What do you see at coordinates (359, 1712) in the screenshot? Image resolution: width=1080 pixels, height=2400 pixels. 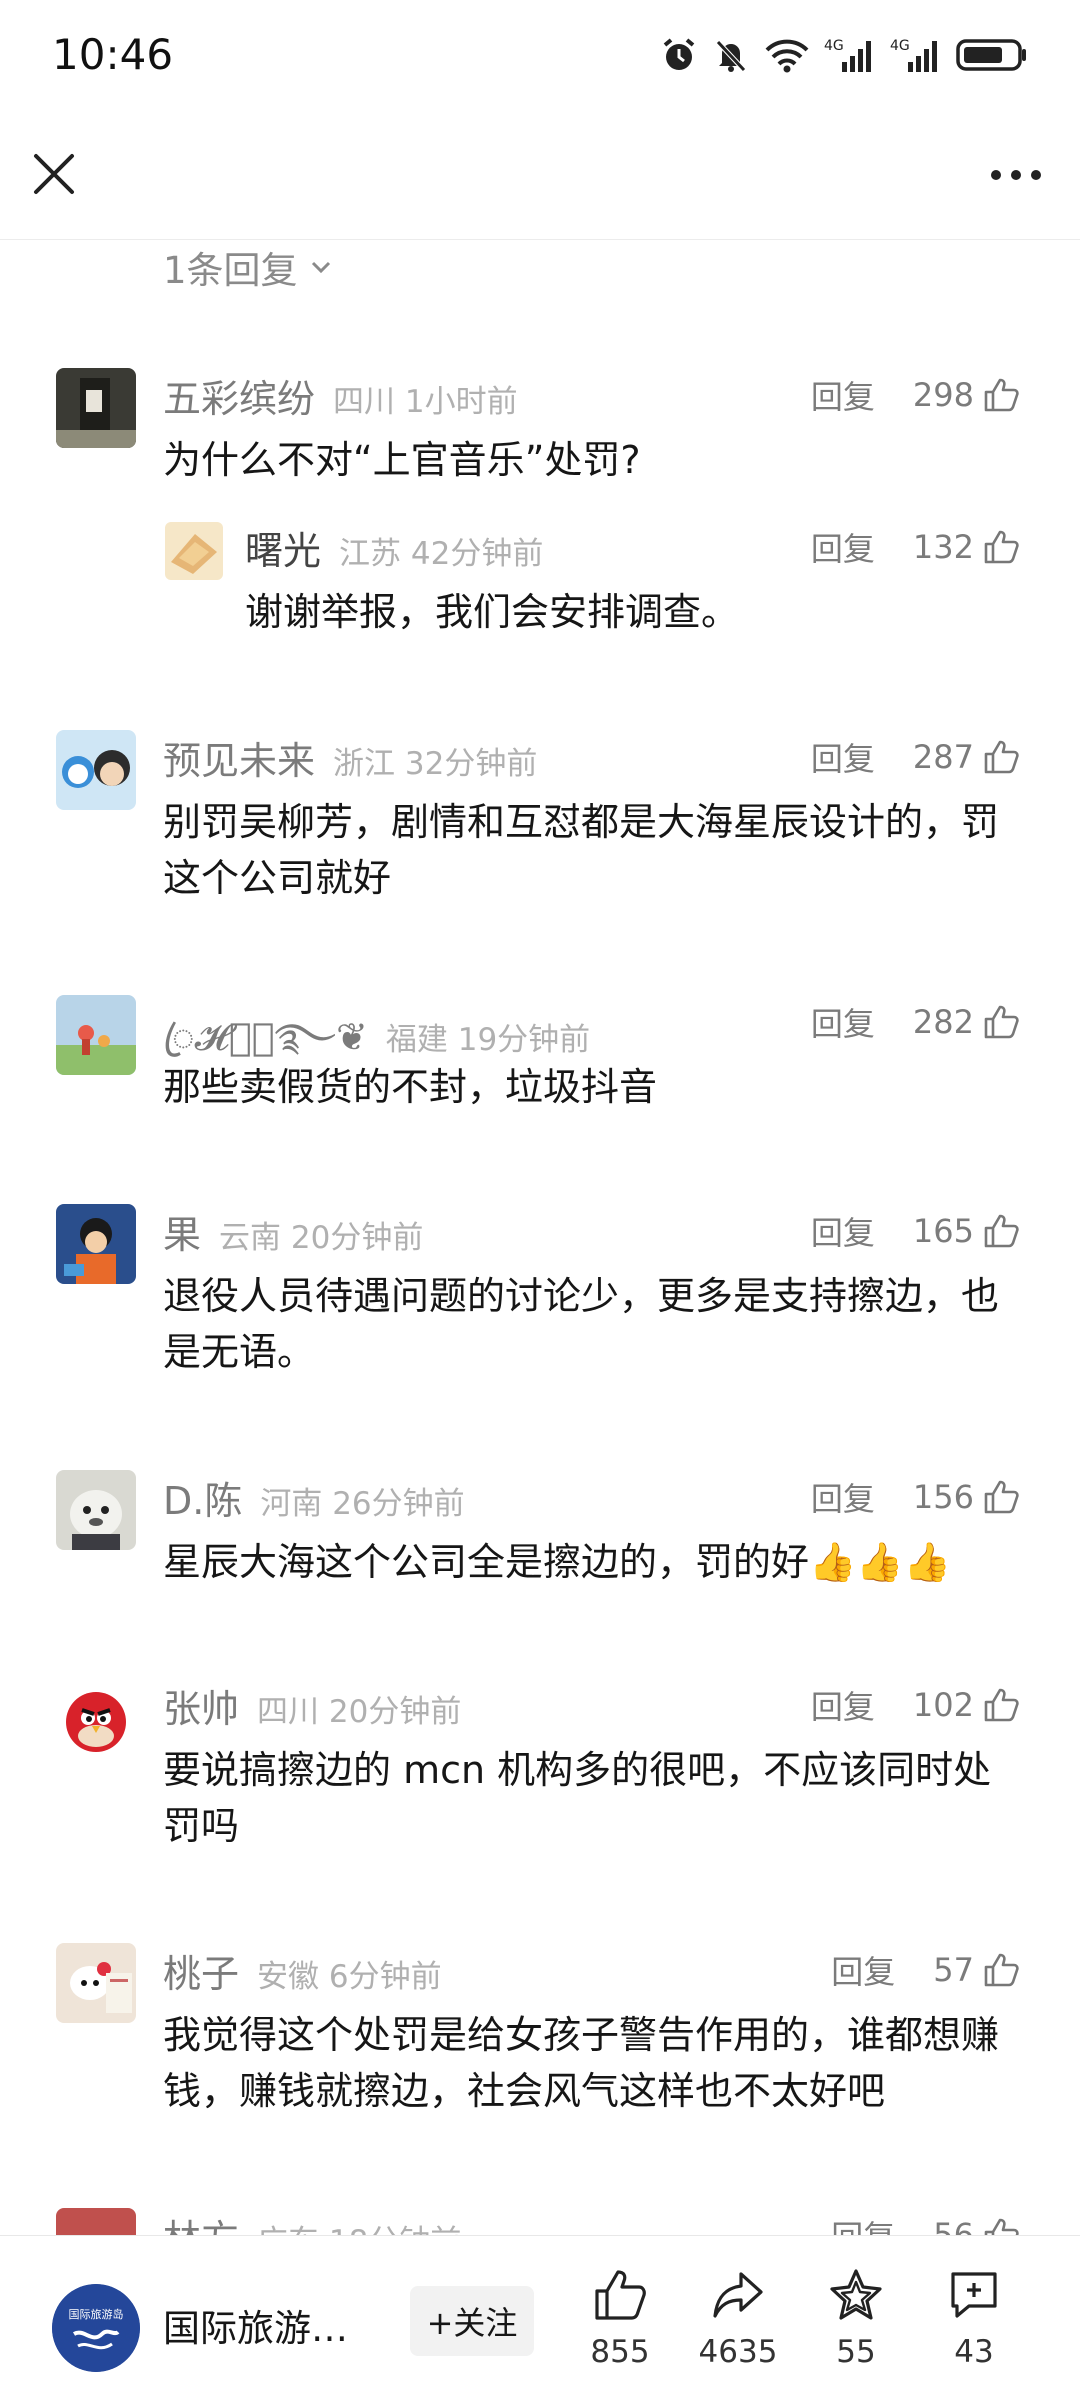 I see `comment-meta: 四川 20分钟前` at bounding box center [359, 1712].